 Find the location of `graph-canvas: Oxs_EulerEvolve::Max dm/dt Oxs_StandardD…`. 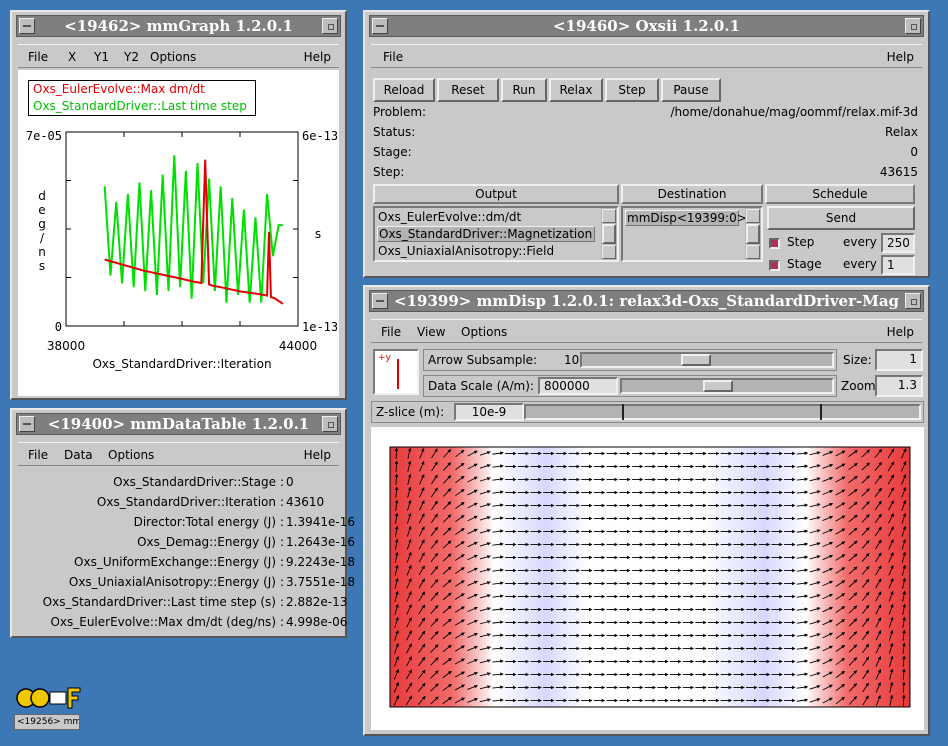

graph-canvas: Oxs_EulerEvolve::Max dm/dt Oxs_StandardD… is located at coordinates (178, 233).